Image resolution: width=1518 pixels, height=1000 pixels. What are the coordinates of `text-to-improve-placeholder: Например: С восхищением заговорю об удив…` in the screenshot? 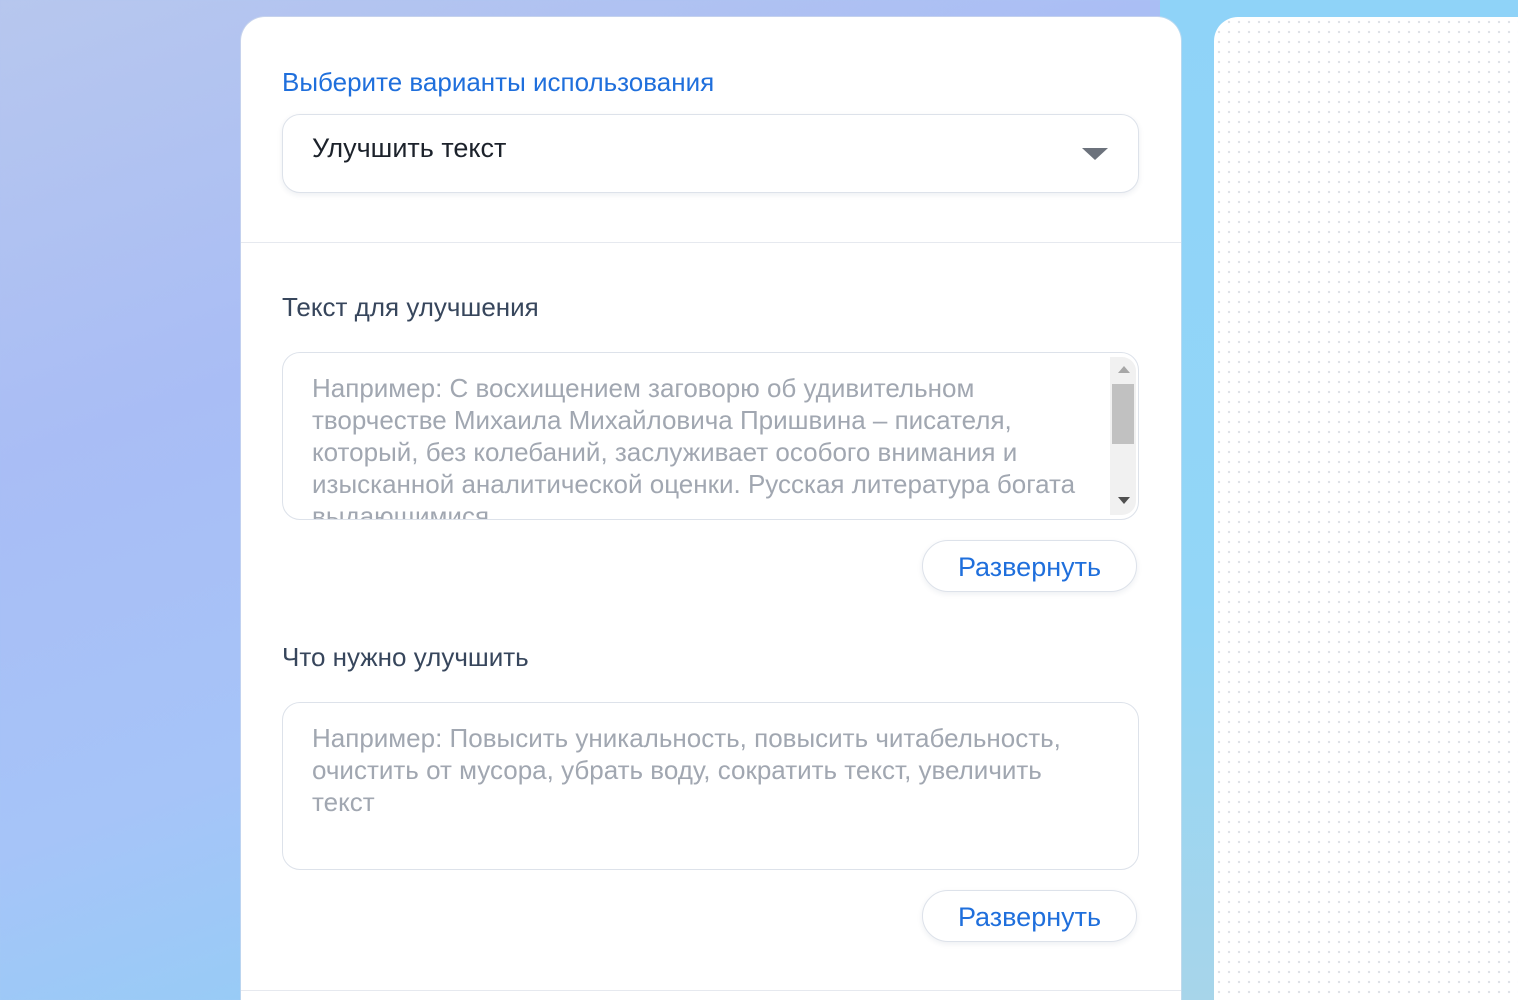 It's located at (697, 446).